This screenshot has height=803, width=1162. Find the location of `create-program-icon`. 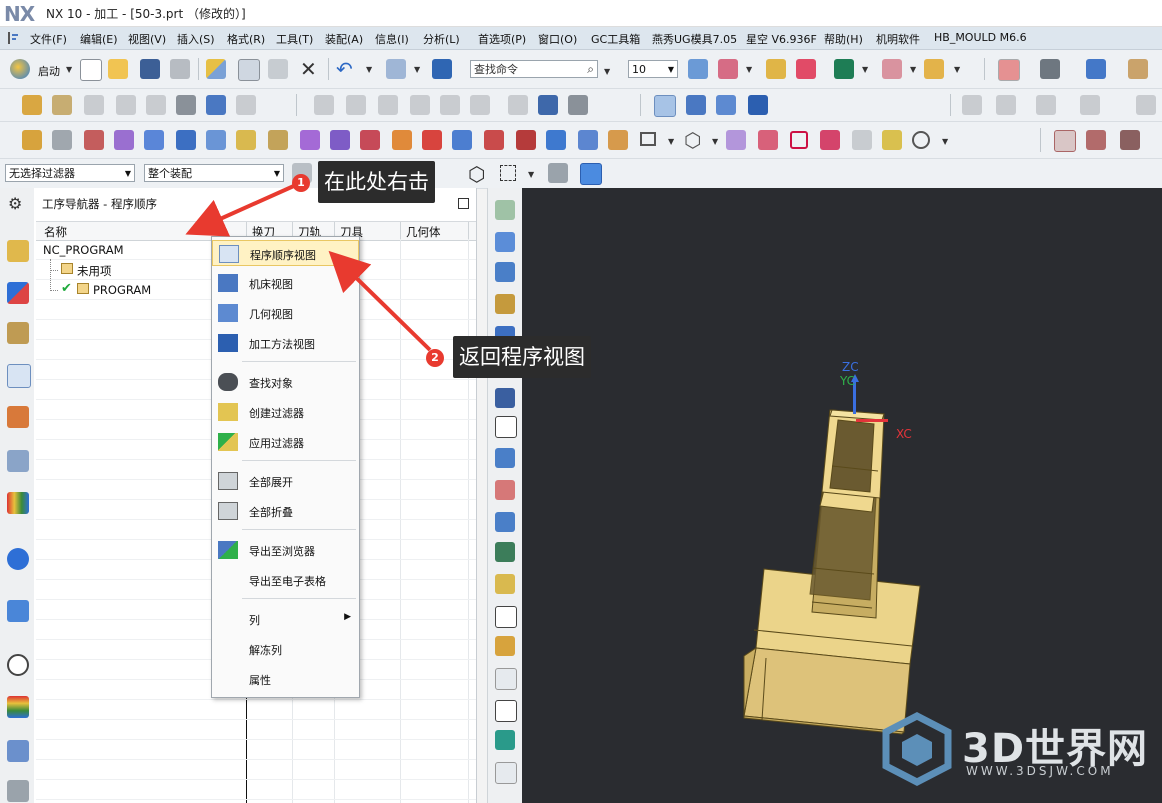

create-program-icon is located at coordinates (32, 105).